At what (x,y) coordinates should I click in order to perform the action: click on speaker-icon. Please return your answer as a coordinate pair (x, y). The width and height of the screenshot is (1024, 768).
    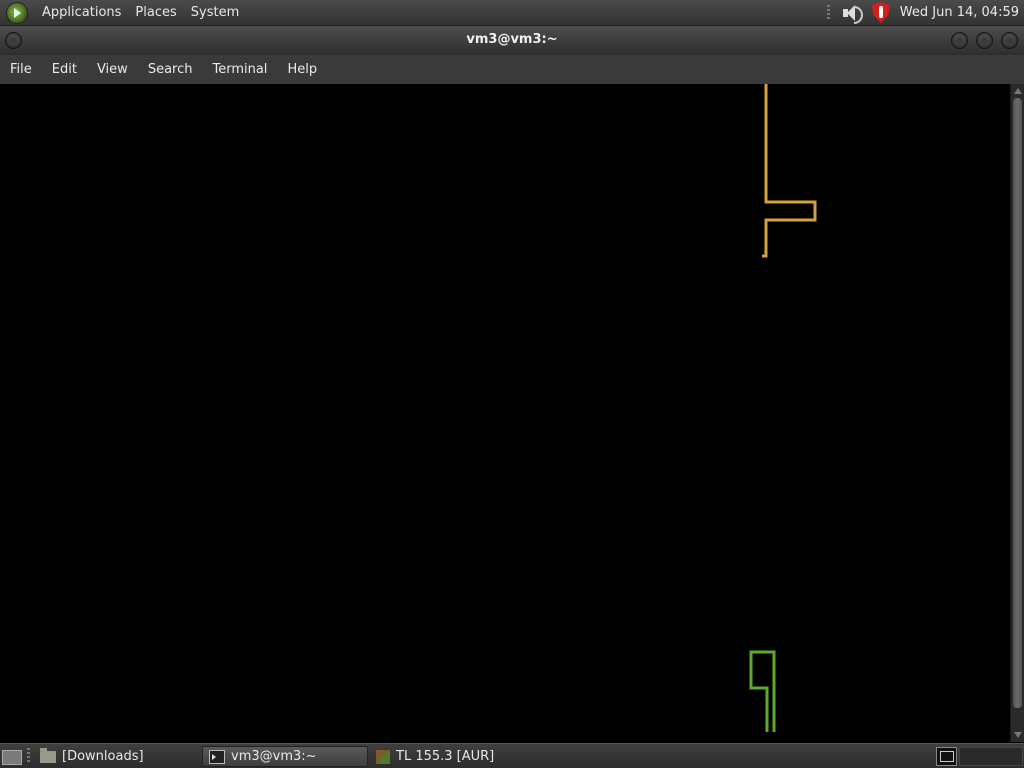
    Looking at the image, I should click on (851, 14).